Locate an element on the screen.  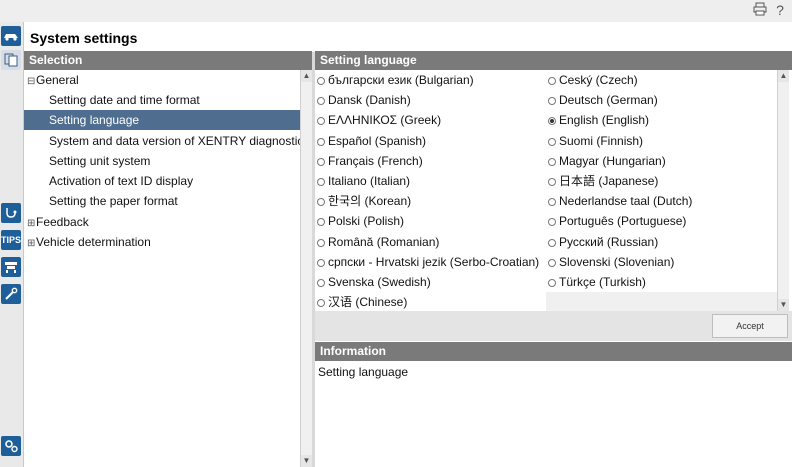
language-label: ΕΛΛΗΝΙΚΟΣ (Greek) is located at coordinates (385, 120).